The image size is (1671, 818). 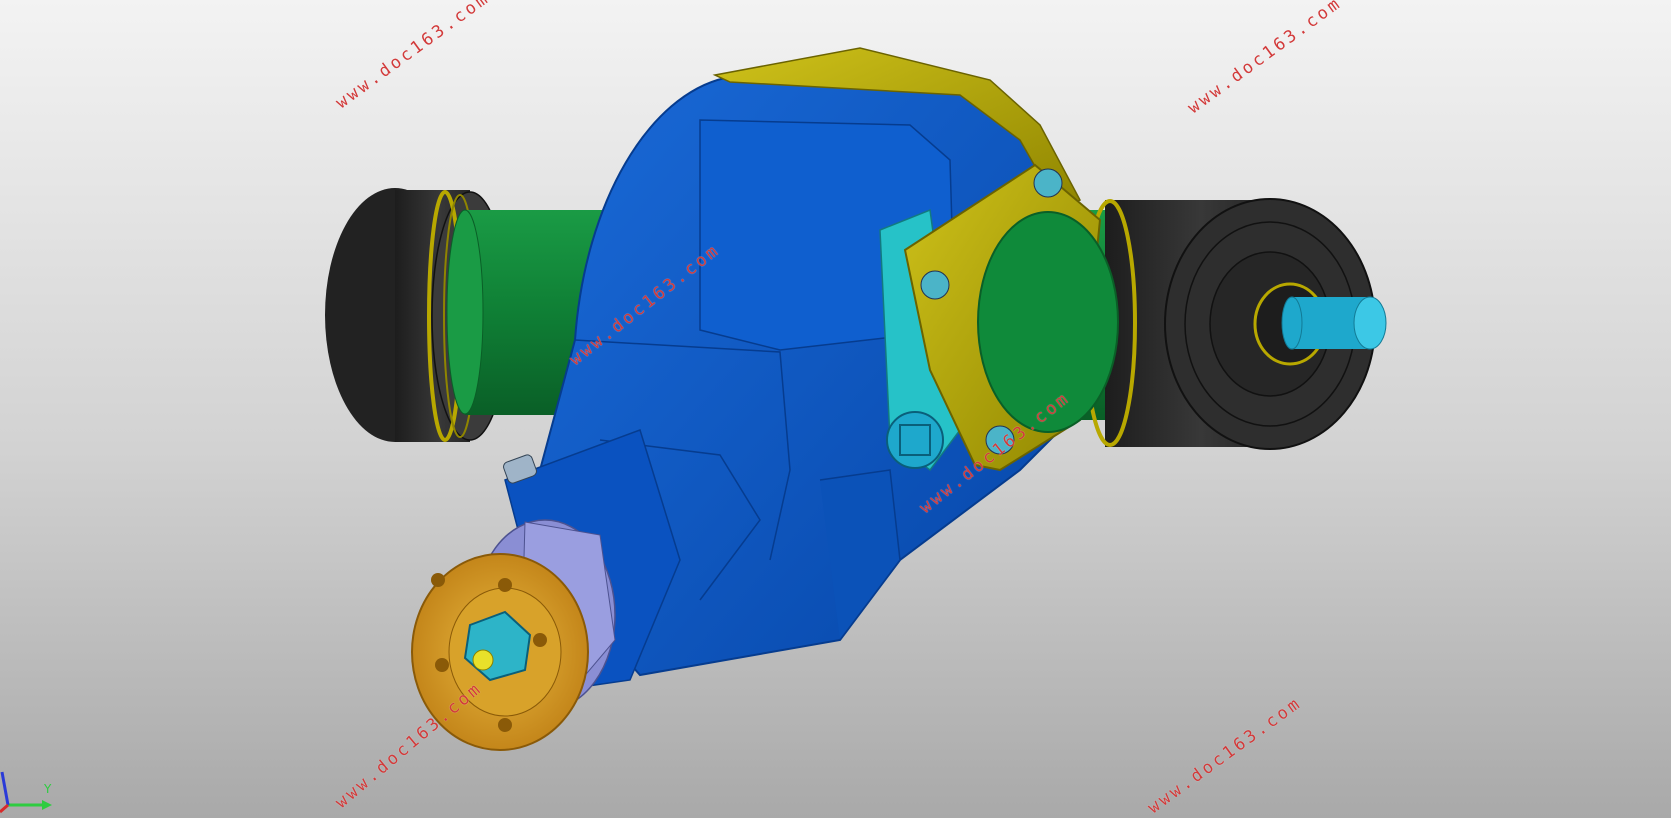 What do you see at coordinates (48, 789) in the screenshot?
I see `axis-label-y: Y` at bounding box center [48, 789].